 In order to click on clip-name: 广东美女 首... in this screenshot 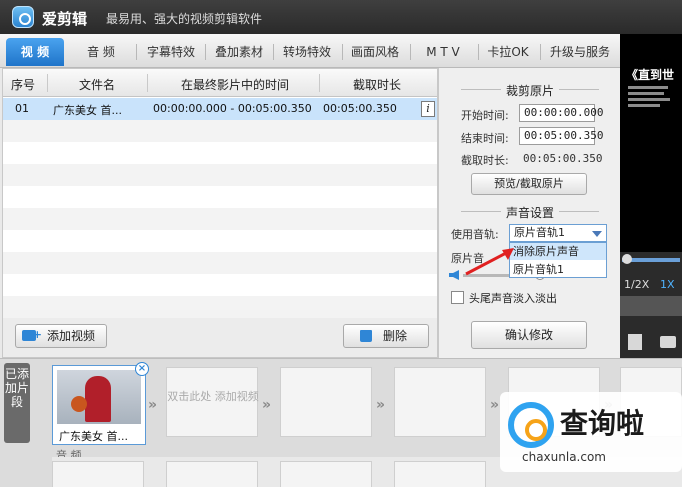, I will do `click(93, 436)`.